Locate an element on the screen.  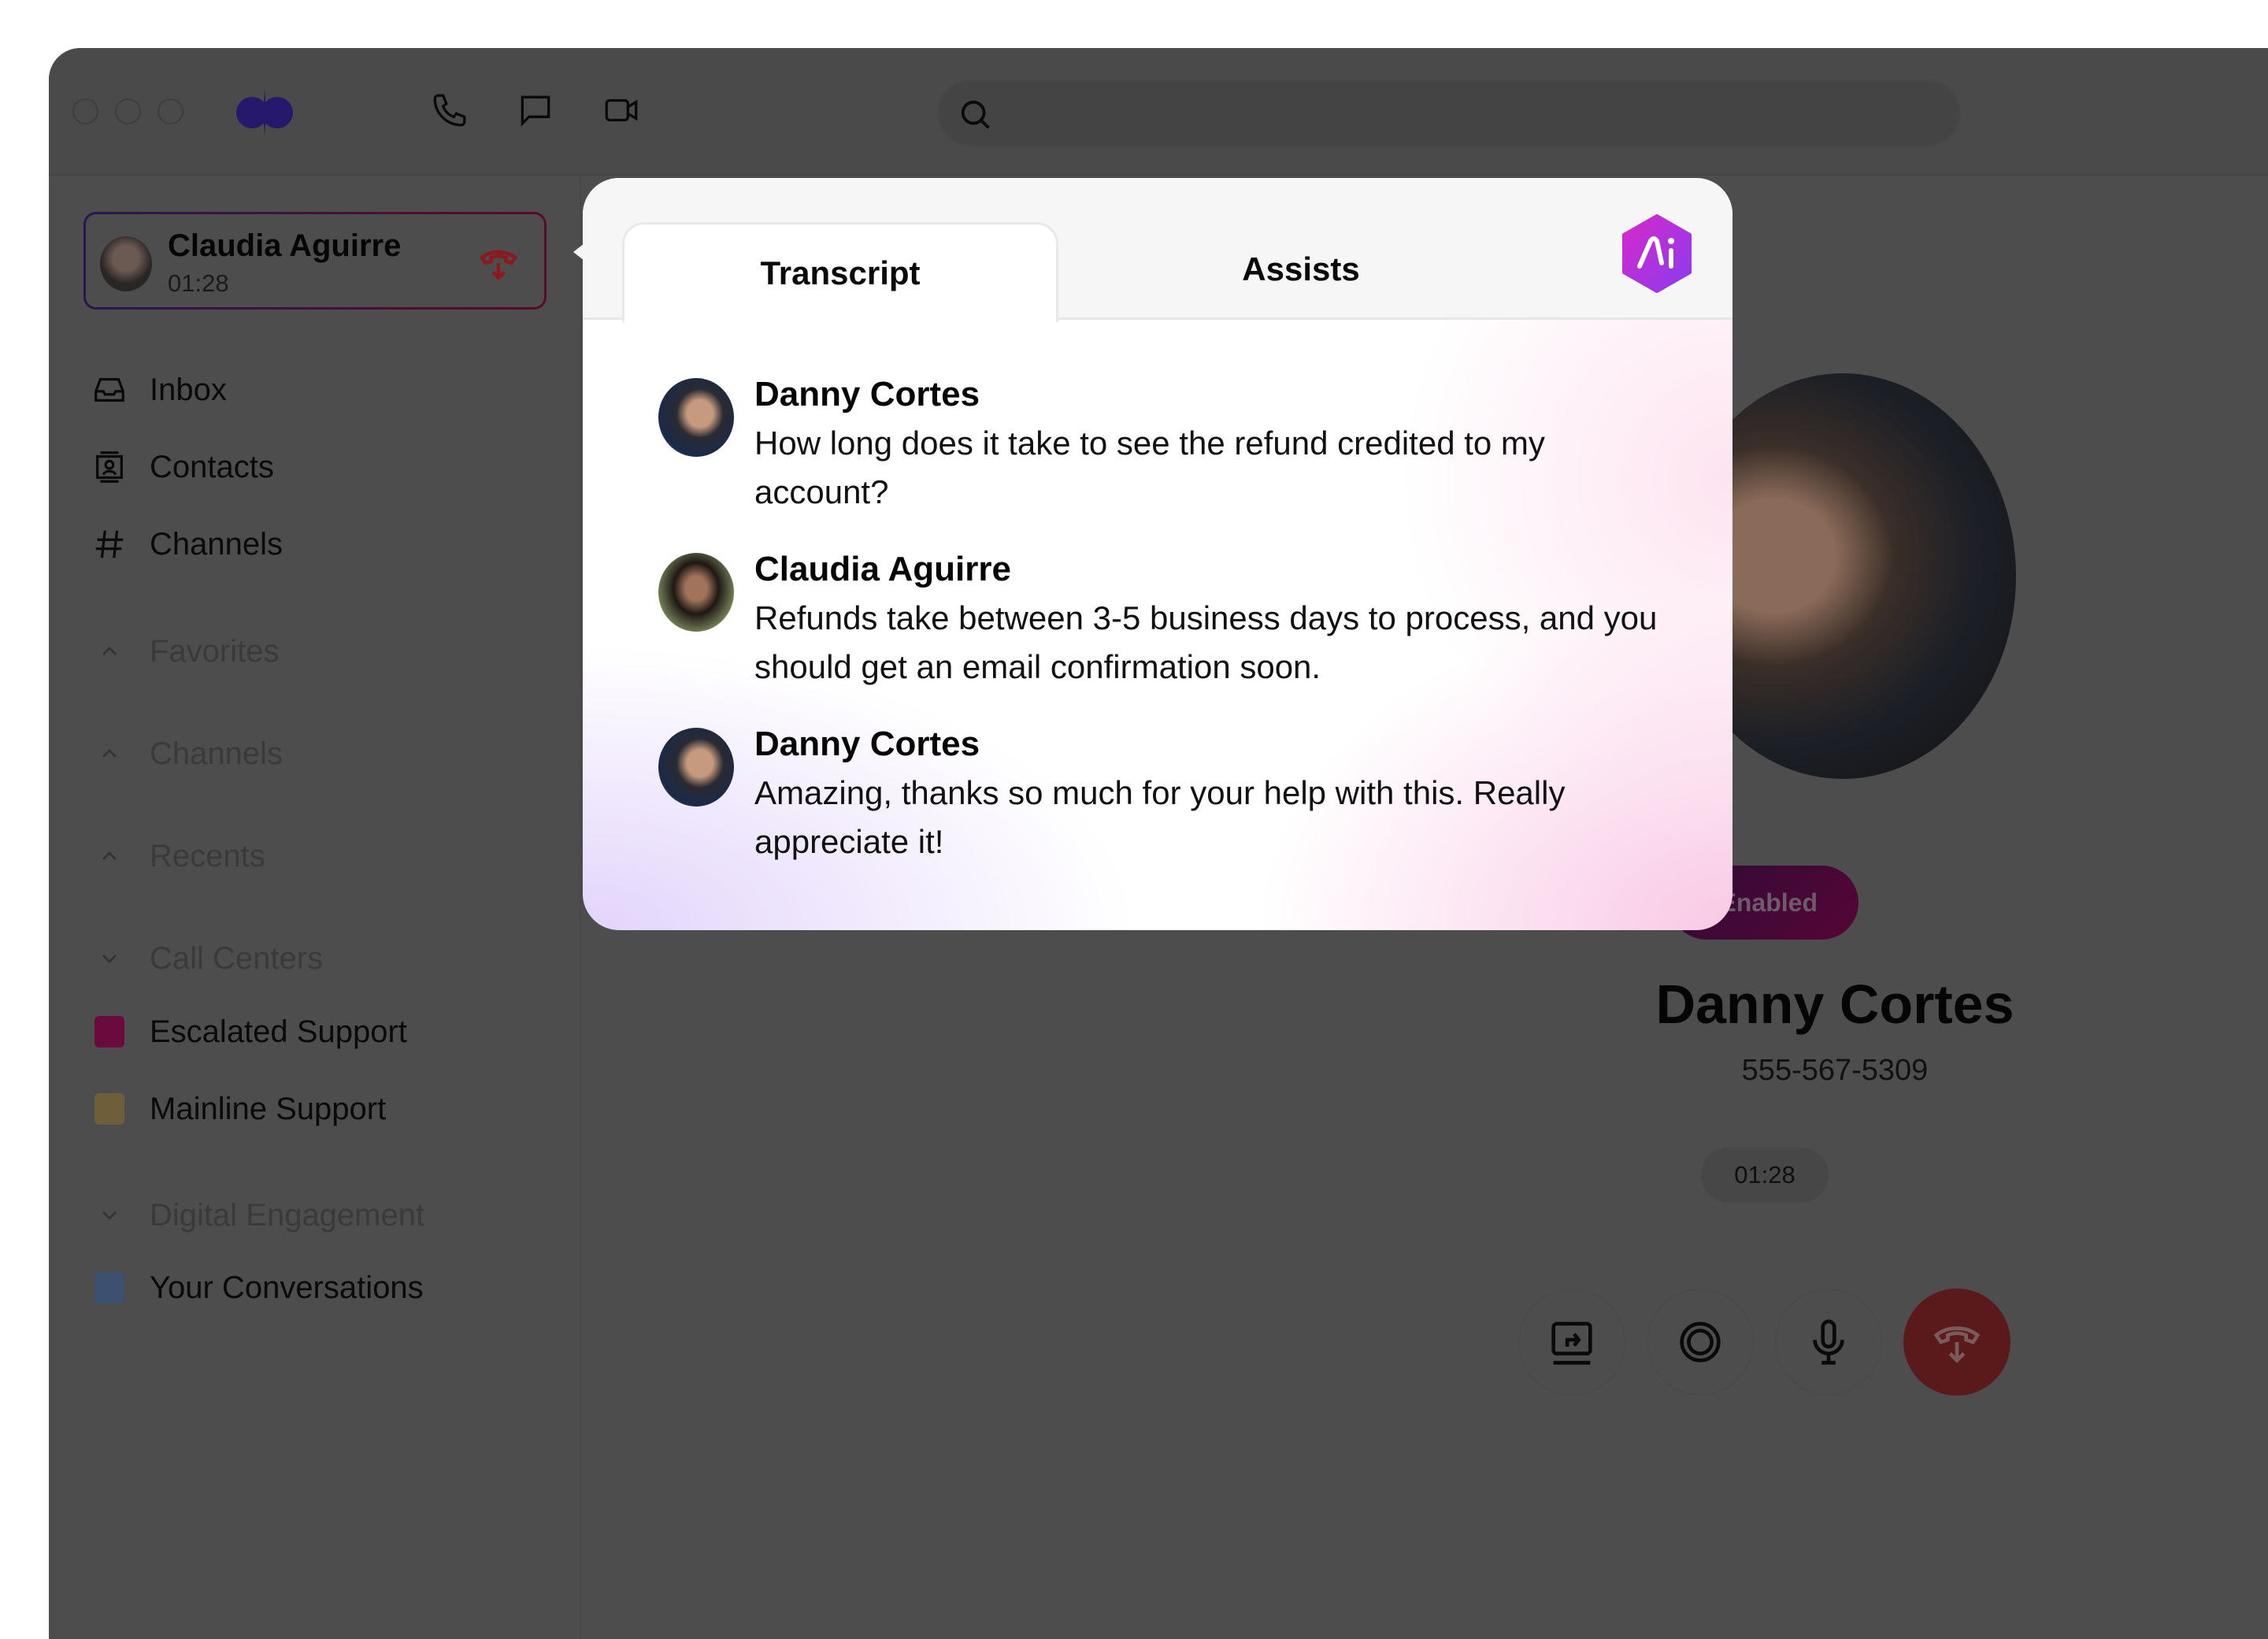
window-close-button is located at coordinates (85, 111).